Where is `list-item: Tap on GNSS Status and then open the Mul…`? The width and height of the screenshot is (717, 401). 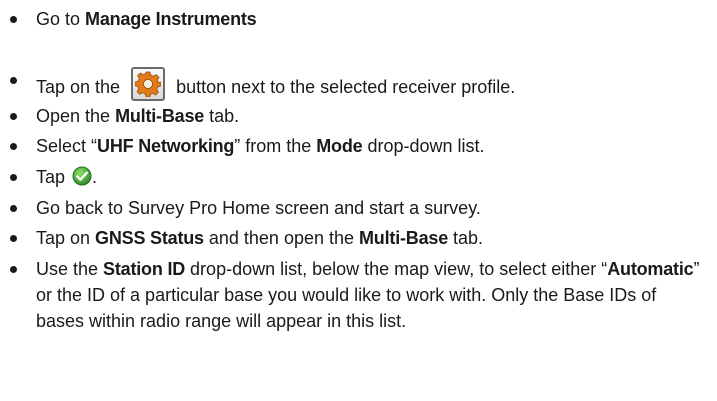
list-item: Tap on GNSS Status and then open the Mul… is located at coordinates (359, 238).